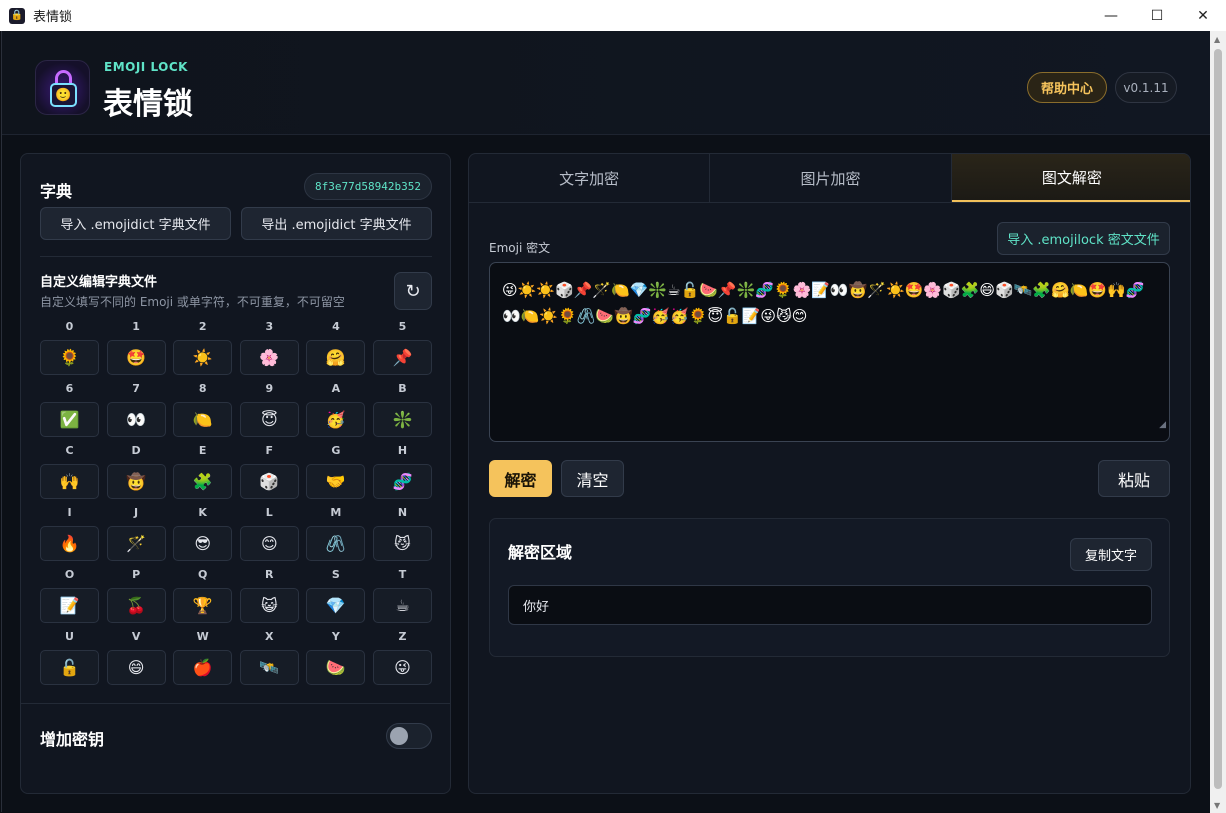  What do you see at coordinates (269, 450) in the screenshot?
I see `dict-cell-key: F` at bounding box center [269, 450].